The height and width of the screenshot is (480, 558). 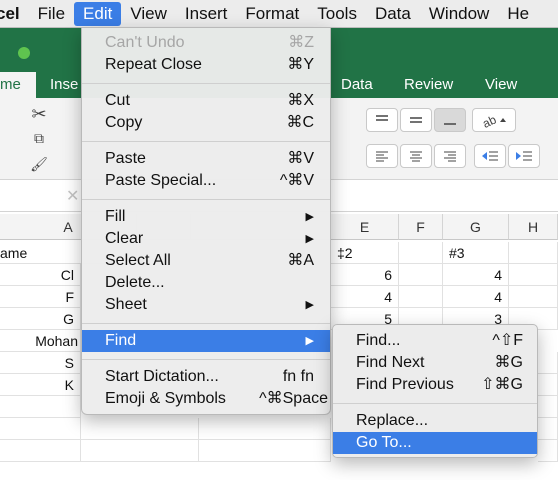 What do you see at coordinates (300, 122) in the screenshot?
I see `menu-shortcut: ⌘C` at bounding box center [300, 122].